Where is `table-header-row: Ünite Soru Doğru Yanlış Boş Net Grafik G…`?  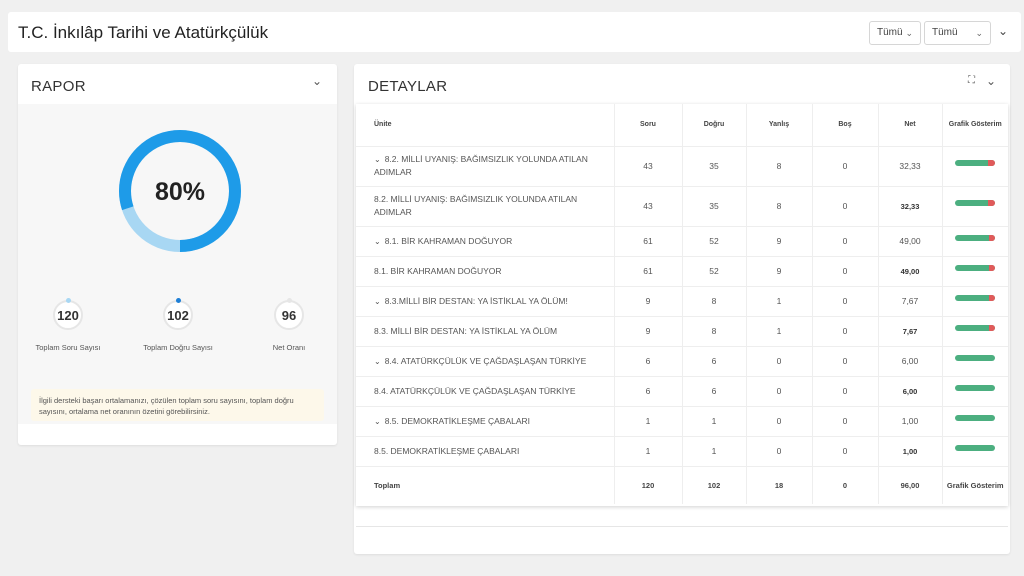 table-header-row: Ünite Soru Doğru Yanlış Boş Net Grafik G… is located at coordinates (682, 125).